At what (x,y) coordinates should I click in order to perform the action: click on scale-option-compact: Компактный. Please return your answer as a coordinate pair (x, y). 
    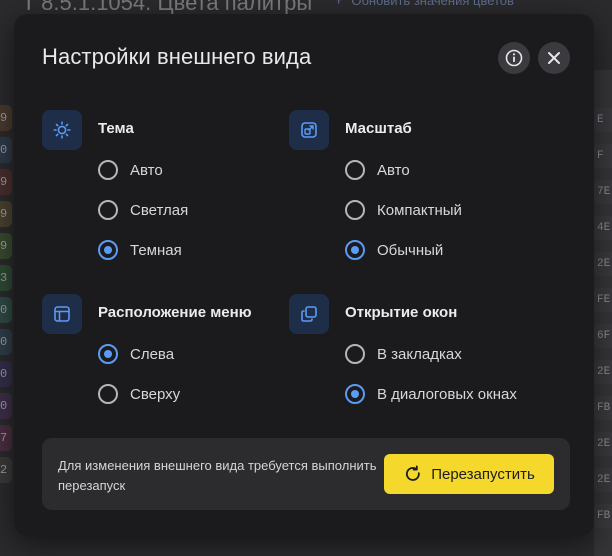
    Looking at the image, I should click on (403, 210).